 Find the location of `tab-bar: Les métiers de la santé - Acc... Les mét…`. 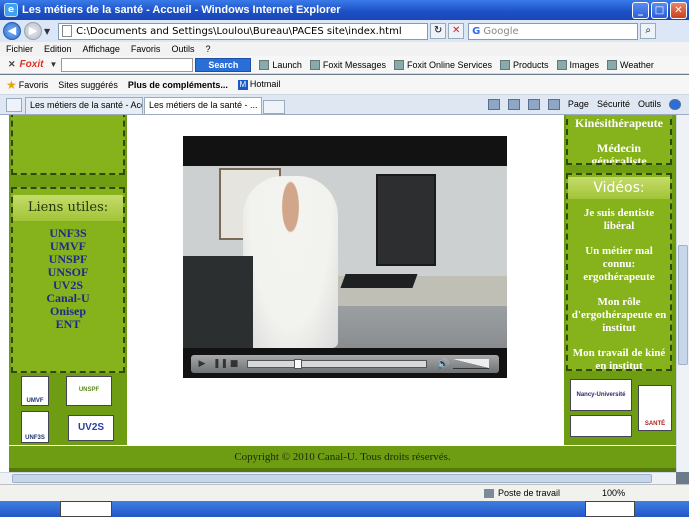

tab-bar: Les métiers de la santé - Acc... Les mét… is located at coordinates (344, 105).